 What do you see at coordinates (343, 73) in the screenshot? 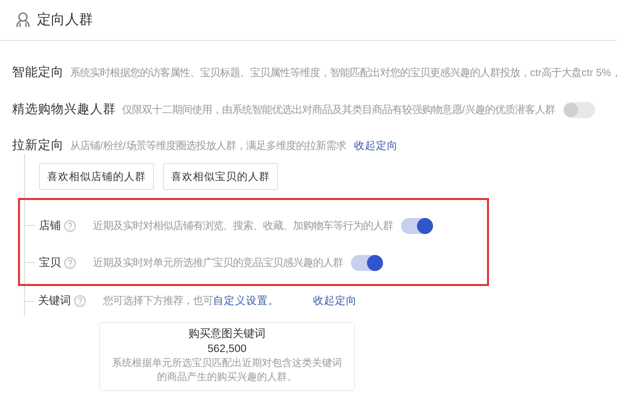
I see `row-description: 系统实时根据您的访客属性、宝贝标题、宝贝属性等维度，智能匹配出对您的宝贝更感兴趣的人群投放，ctr高于大盘ctr 5%，` at bounding box center [343, 73].